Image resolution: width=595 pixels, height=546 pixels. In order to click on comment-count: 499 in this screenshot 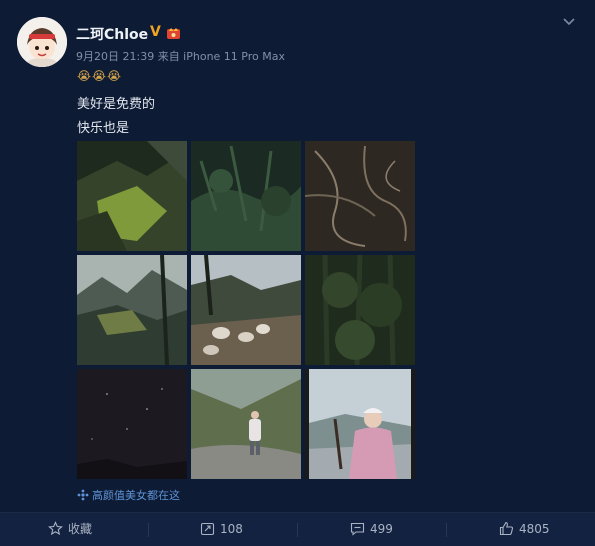, I will do `click(381, 529)`.